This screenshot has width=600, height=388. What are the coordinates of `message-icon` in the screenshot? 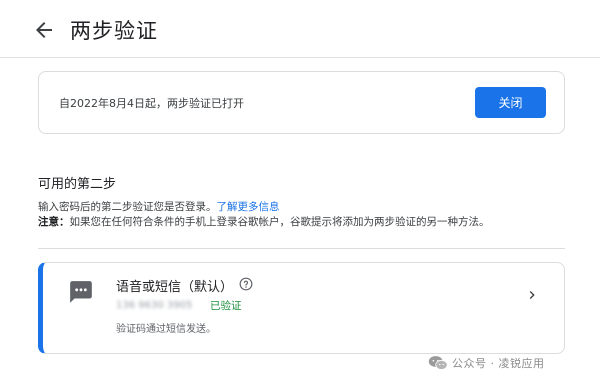 It's located at (81, 292).